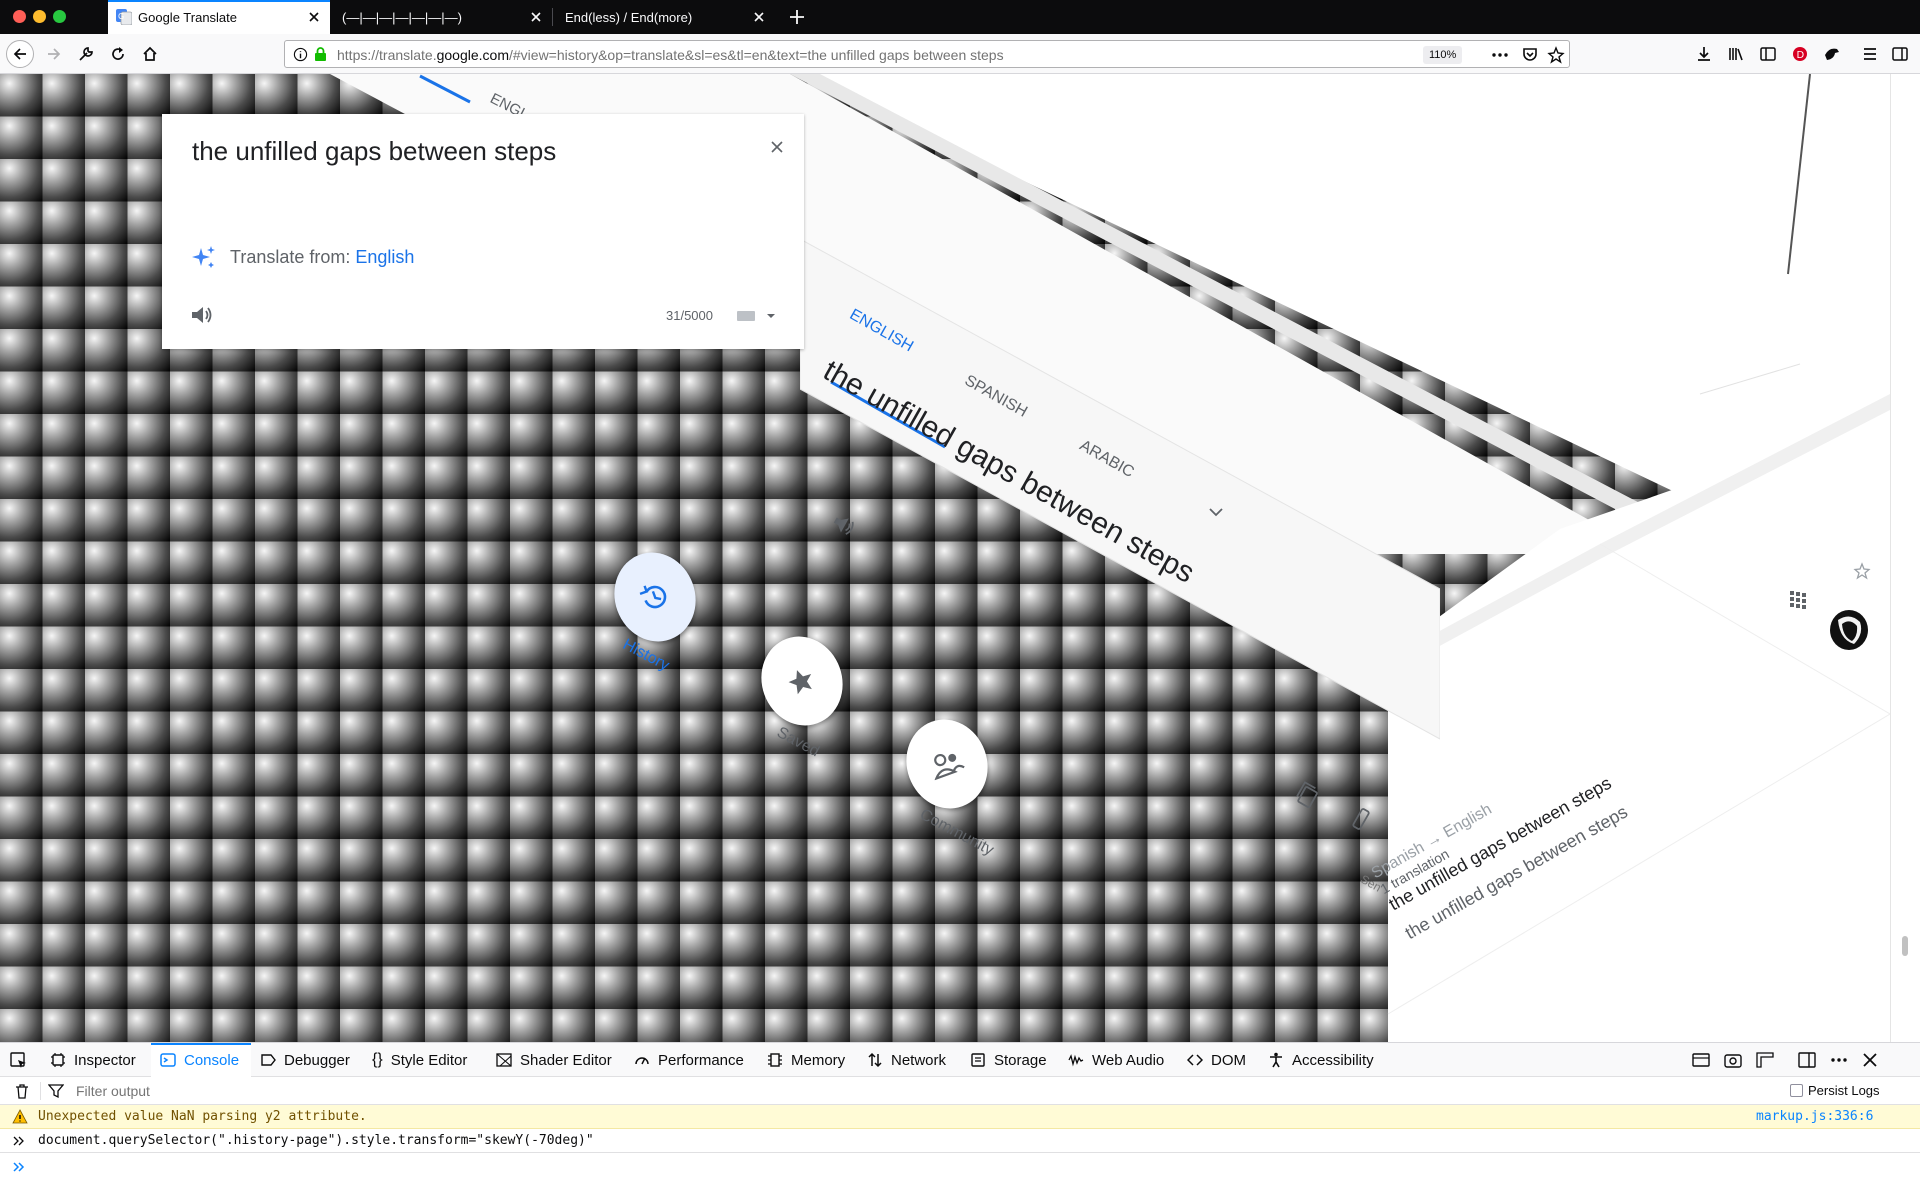 This screenshot has width=1920, height=1200. What do you see at coordinates (300, 54) in the screenshot?
I see `info-icon` at bounding box center [300, 54].